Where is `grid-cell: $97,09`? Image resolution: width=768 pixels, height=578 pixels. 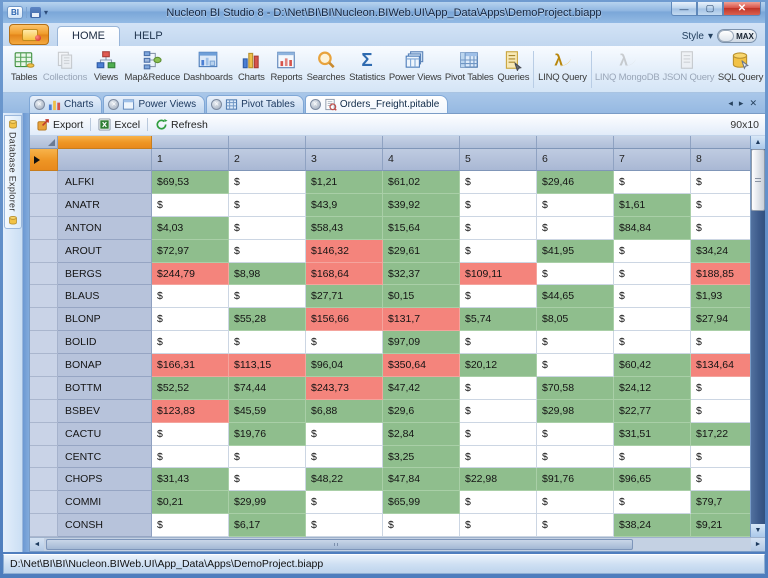
grid-cell: $97,09 is located at coordinates (421, 342).